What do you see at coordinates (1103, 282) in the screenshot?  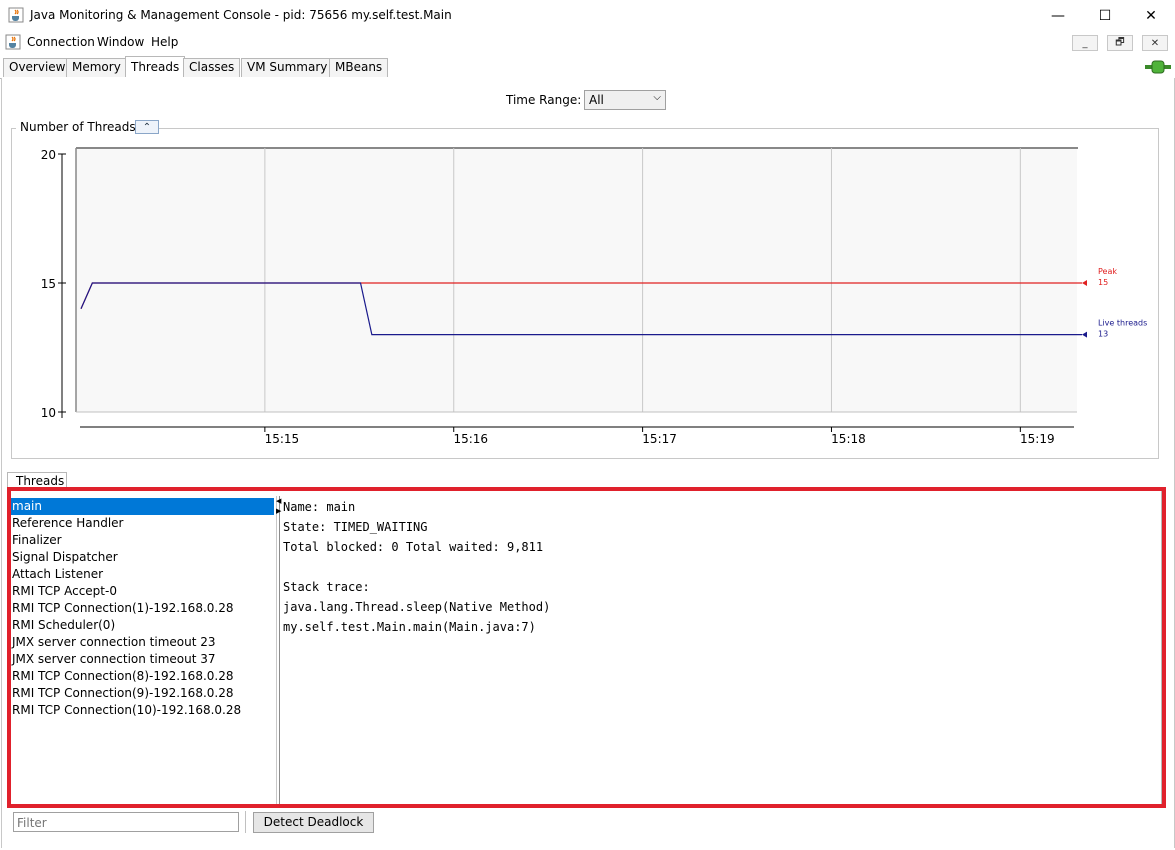 I see `legend-value: 15` at bounding box center [1103, 282].